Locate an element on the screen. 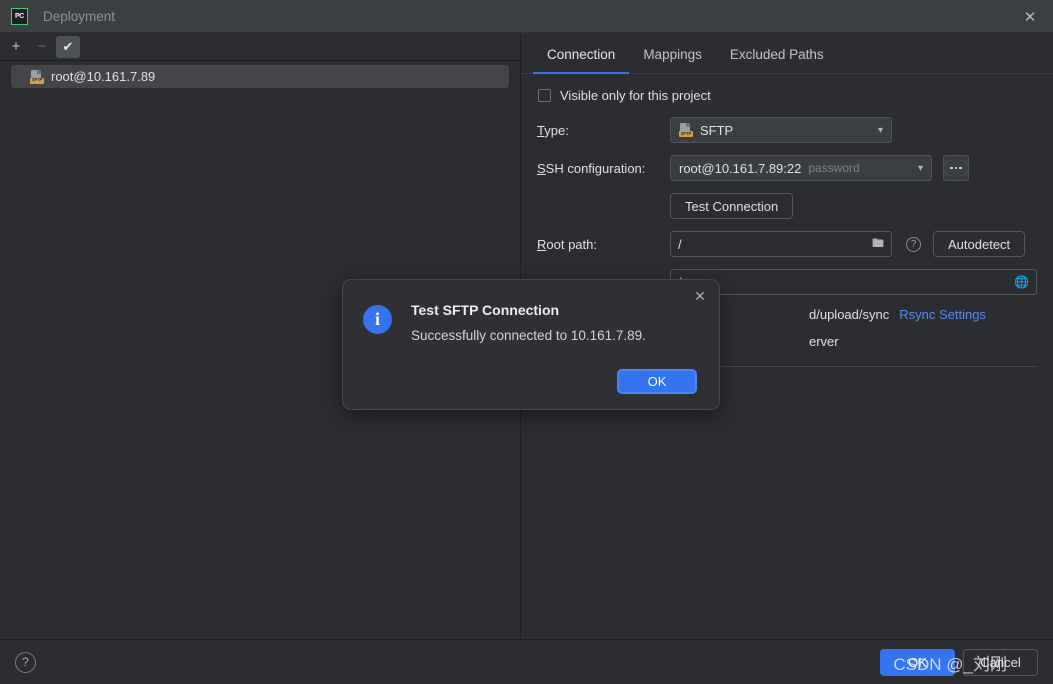  type-label: Type: is located at coordinates (553, 130).